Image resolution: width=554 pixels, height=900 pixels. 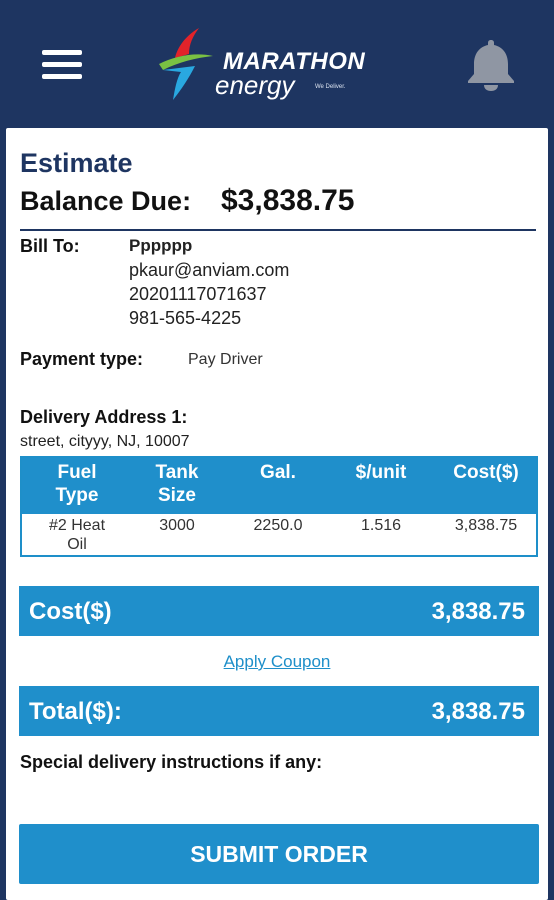 I want to click on cell-unit-price: 1.516, so click(x=381, y=525).